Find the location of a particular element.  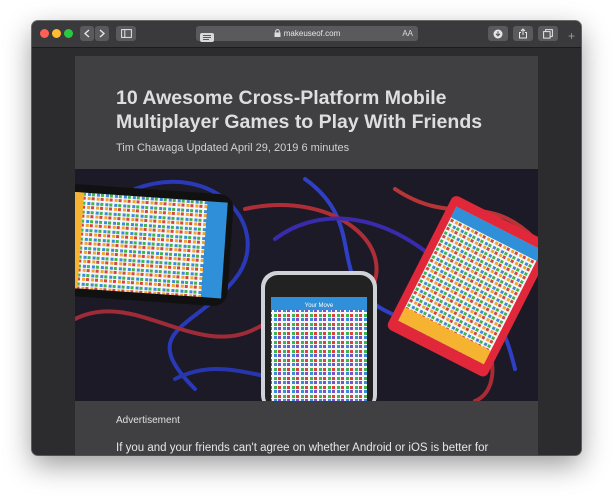

tabs-overview-button is located at coordinates (548, 33).